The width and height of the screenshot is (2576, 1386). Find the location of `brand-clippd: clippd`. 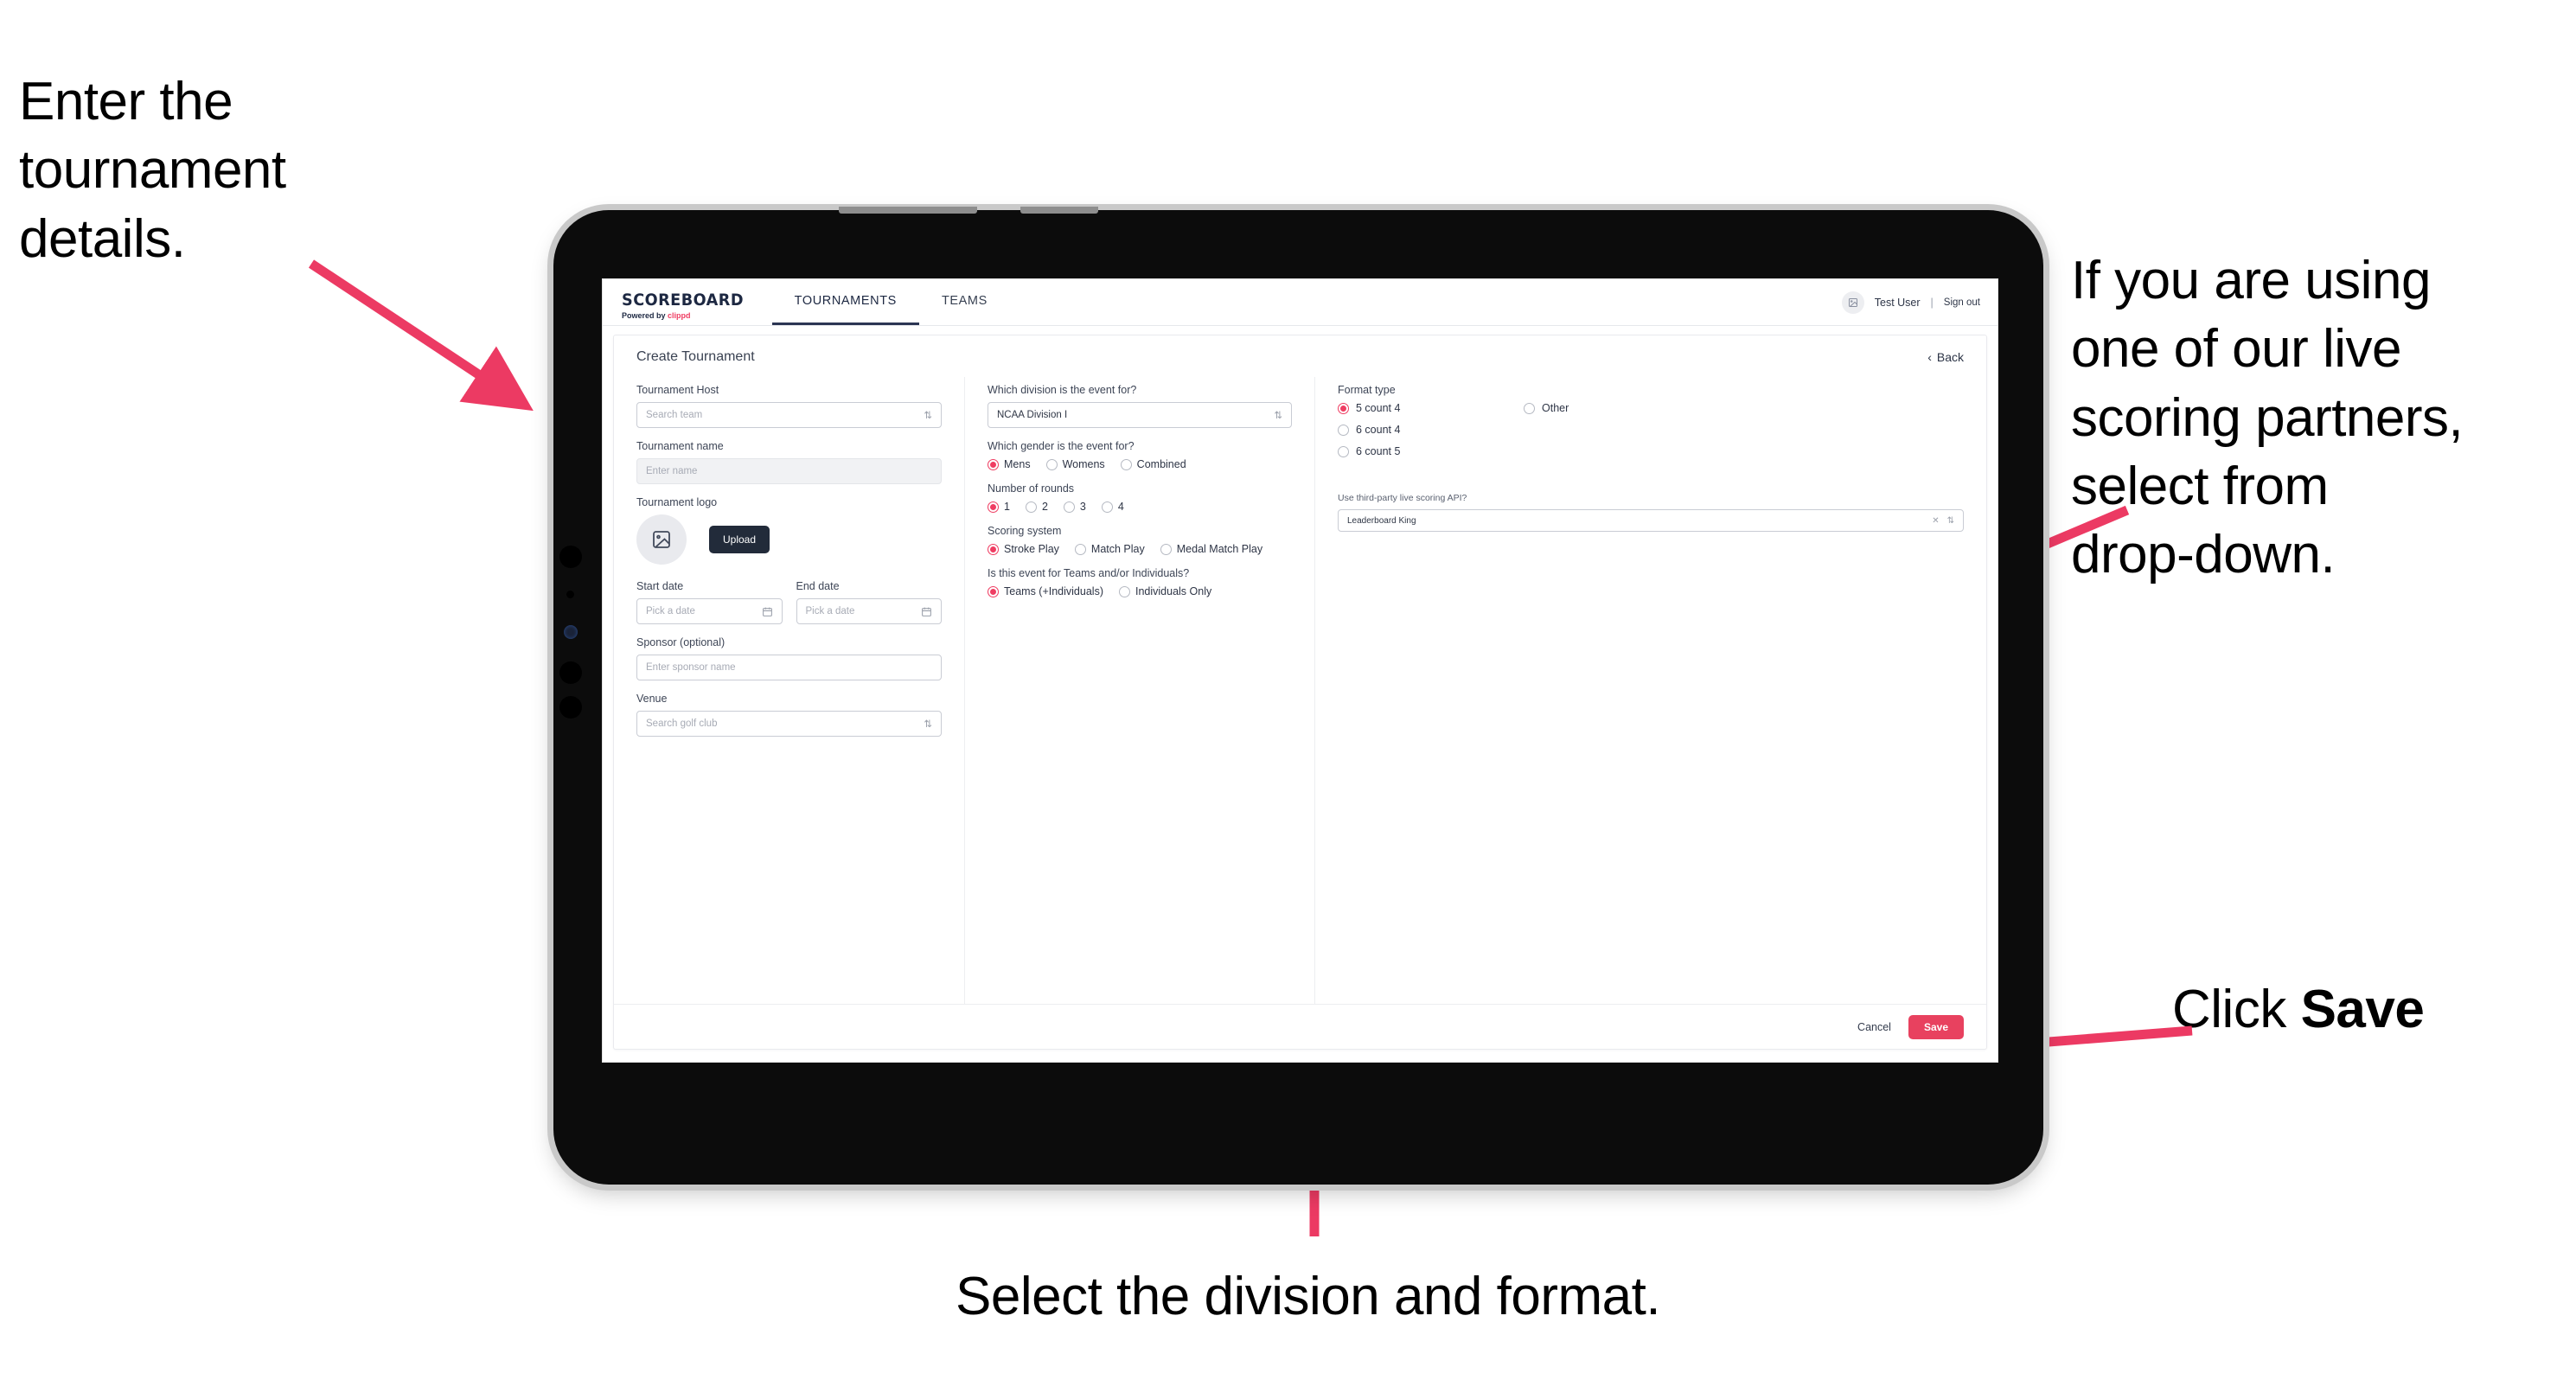

brand-clippd: clippd is located at coordinates (679, 315).